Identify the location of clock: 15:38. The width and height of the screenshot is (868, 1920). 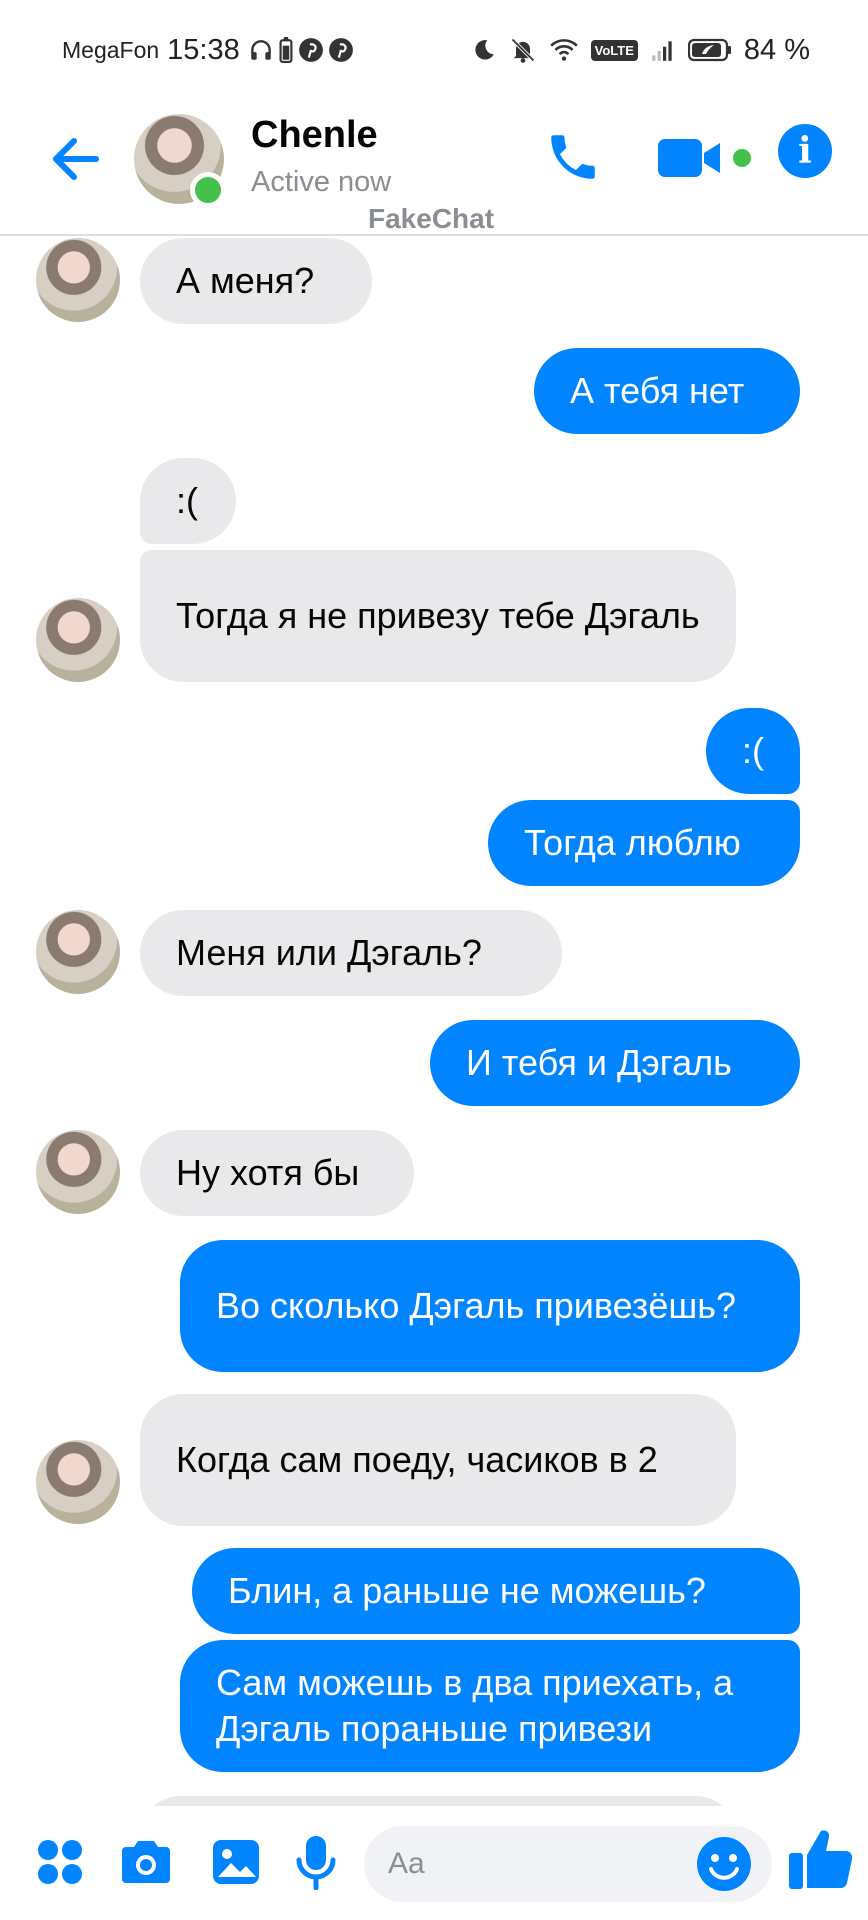
(203, 49).